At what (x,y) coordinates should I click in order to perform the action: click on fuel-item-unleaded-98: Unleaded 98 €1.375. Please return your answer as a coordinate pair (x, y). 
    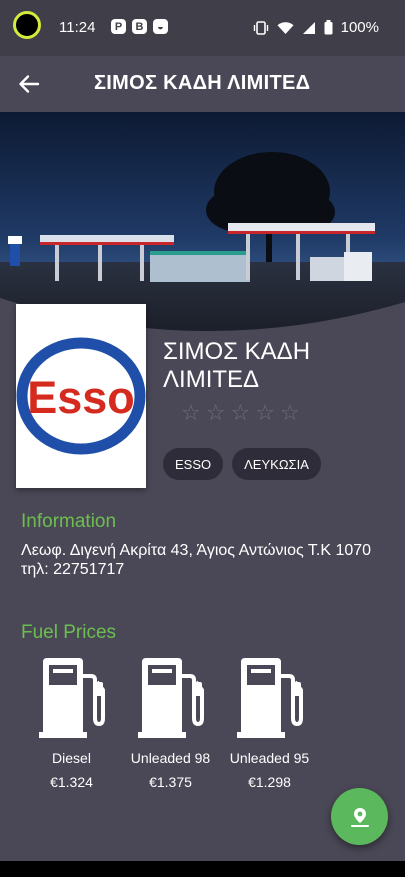
    Looking at the image, I should click on (170, 723).